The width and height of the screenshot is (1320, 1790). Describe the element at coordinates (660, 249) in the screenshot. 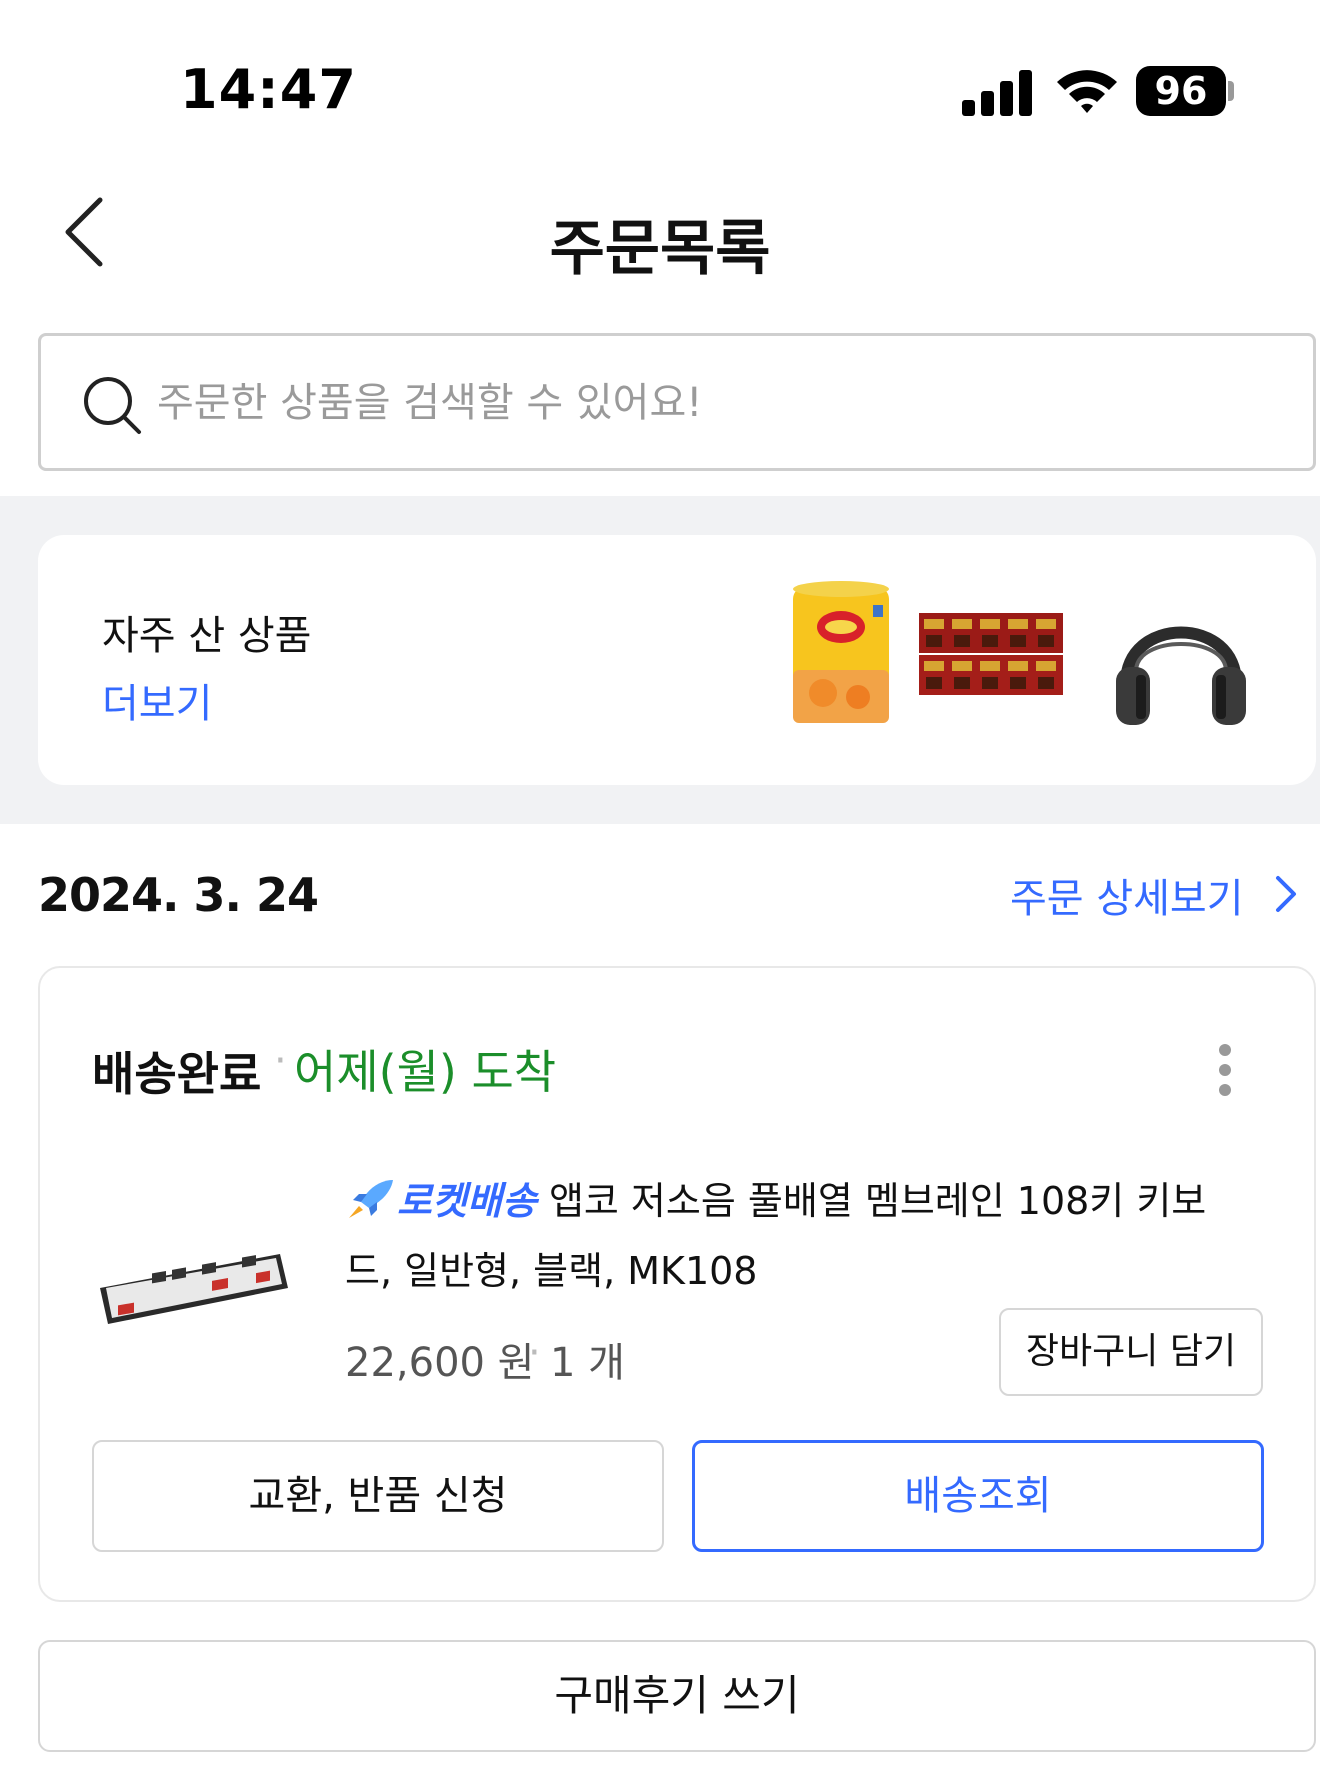

I see `page-title: 주문목록` at that location.